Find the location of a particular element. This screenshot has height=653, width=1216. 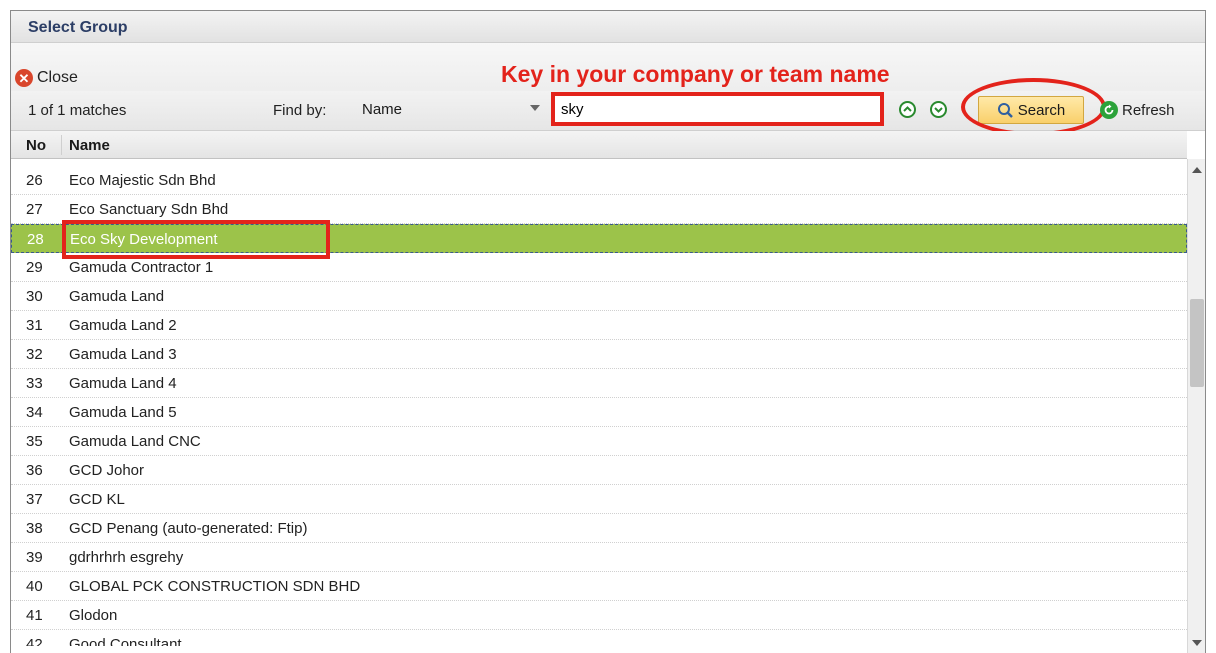

row-group-name: Gamuda Land 4 is located at coordinates (123, 383).